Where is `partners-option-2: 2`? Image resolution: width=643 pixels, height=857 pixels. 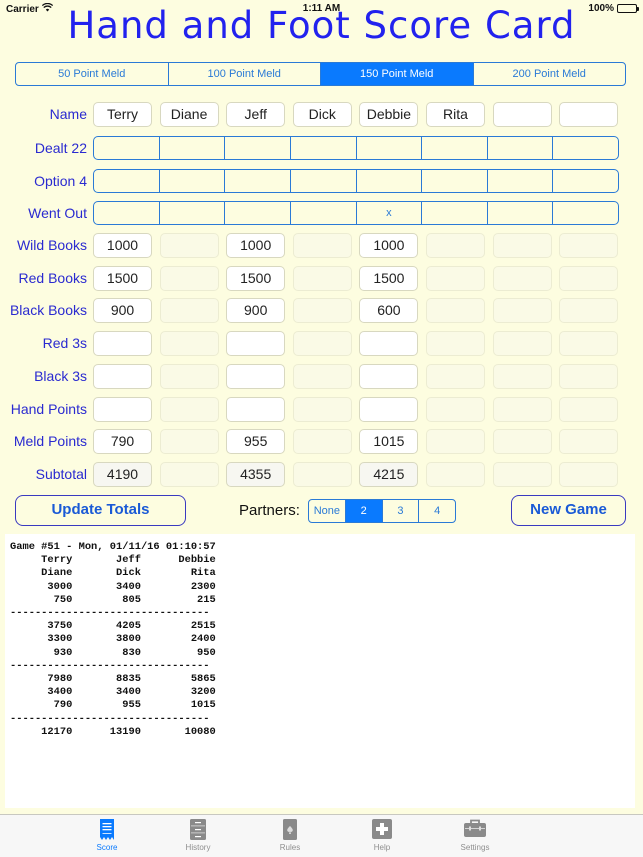
partners-option-2: 2 is located at coordinates (364, 511).